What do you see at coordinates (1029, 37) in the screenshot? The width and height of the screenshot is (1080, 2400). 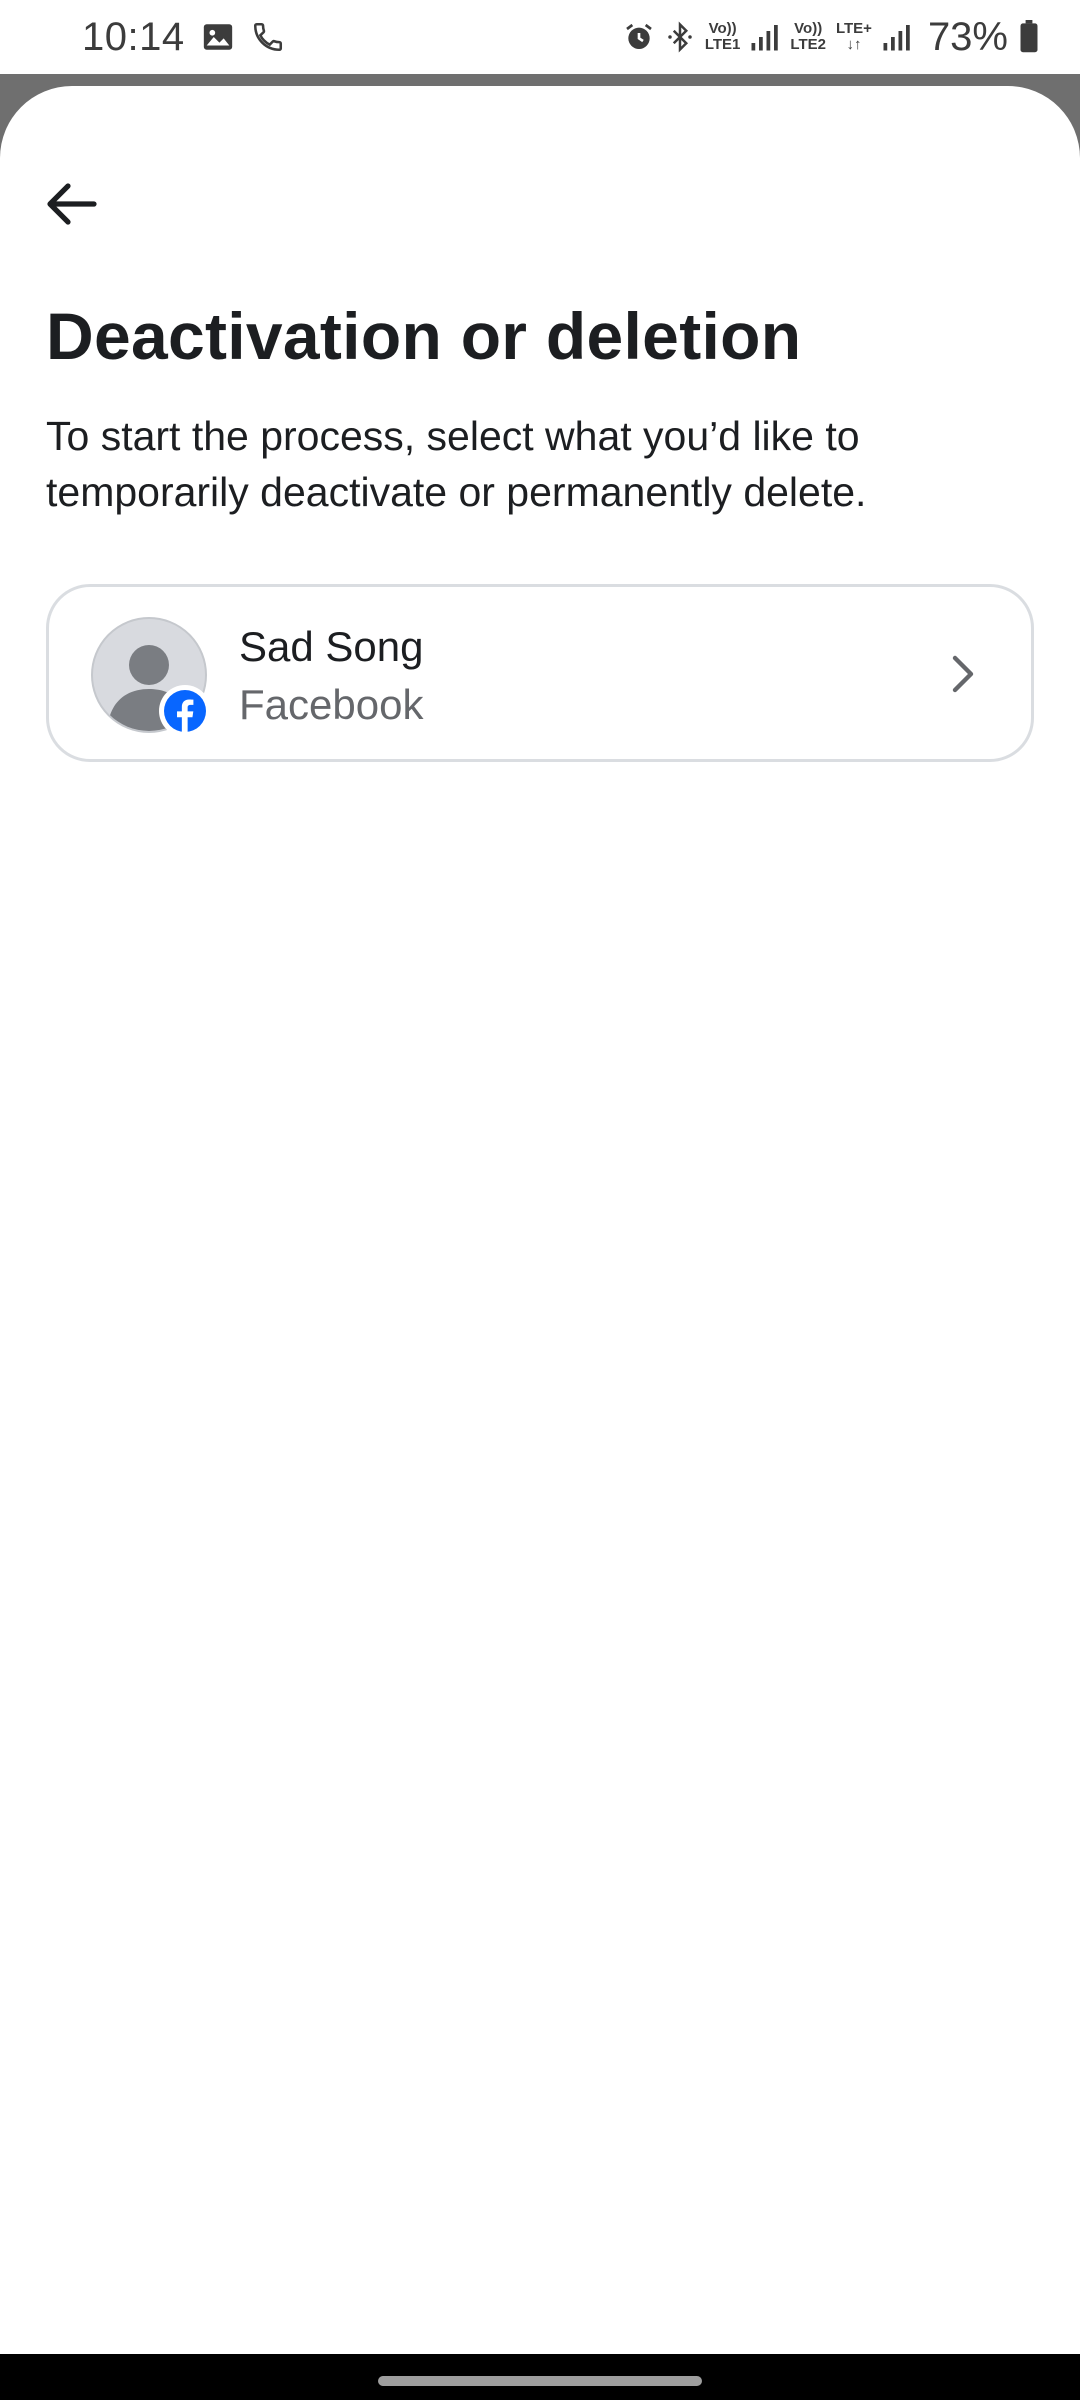 I see `battery-icon` at bounding box center [1029, 37].